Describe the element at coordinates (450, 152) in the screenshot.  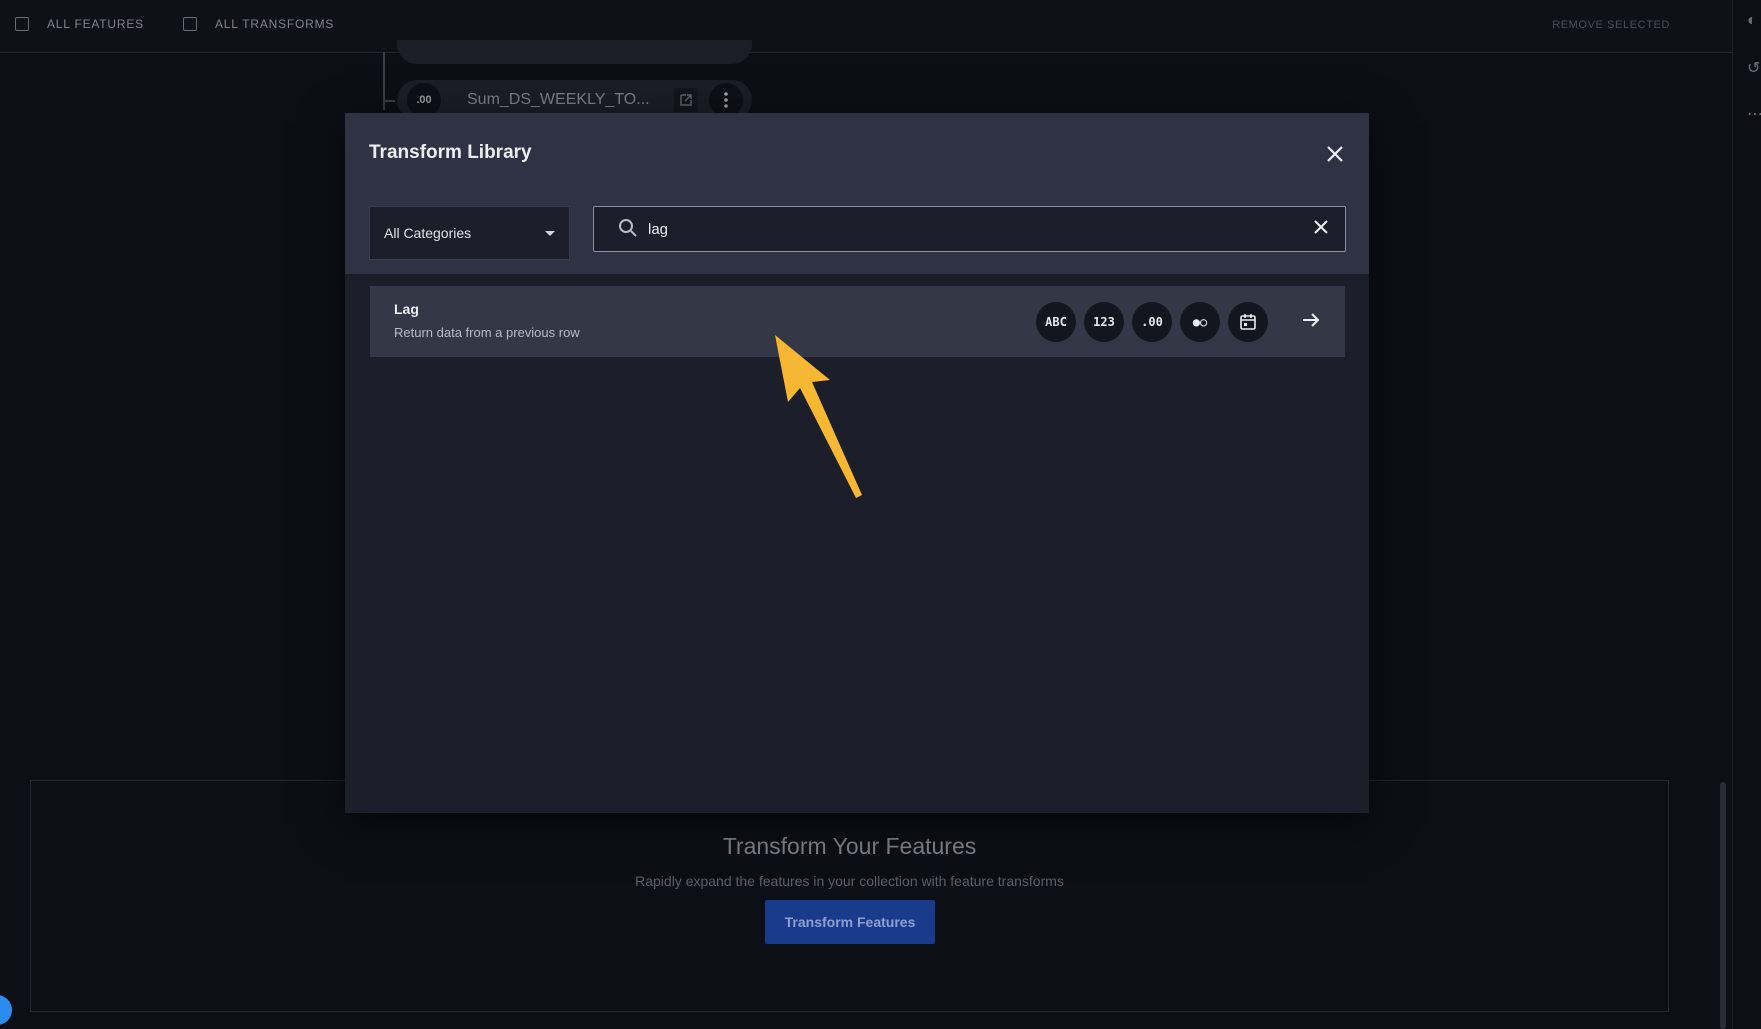
I see `modal-title: Transform Library` at that location.